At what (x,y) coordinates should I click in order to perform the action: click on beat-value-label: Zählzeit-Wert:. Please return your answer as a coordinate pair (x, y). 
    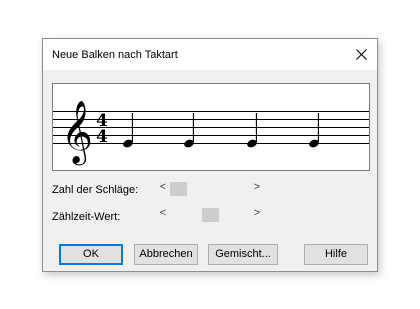
    Looking at the image, I should click on (86, 217).